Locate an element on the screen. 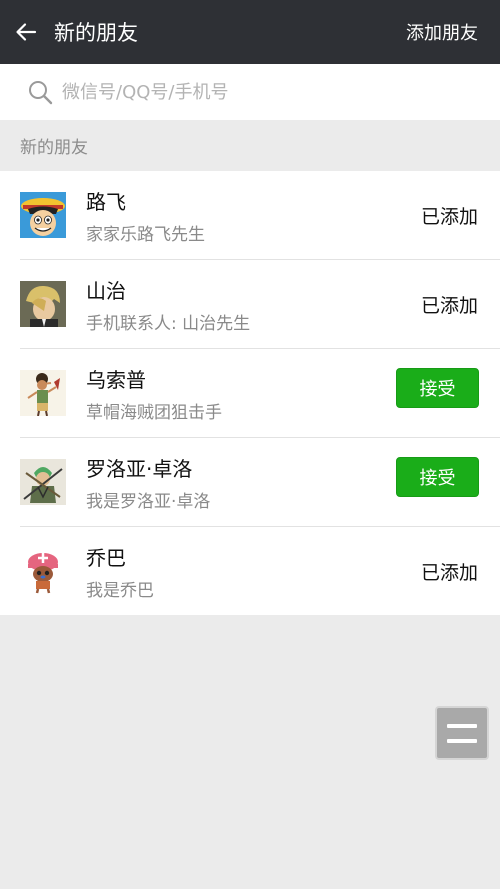 Image resolution: width=500 pixels, height=889 pixels. friend-message: 草帽海贼团狙击手 is located at coordinates (154, 413).